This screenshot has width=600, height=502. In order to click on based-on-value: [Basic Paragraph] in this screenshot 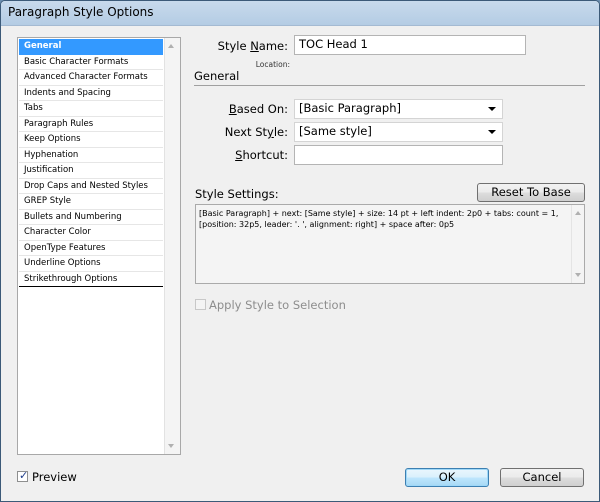, I will do `click(350, 108)`.